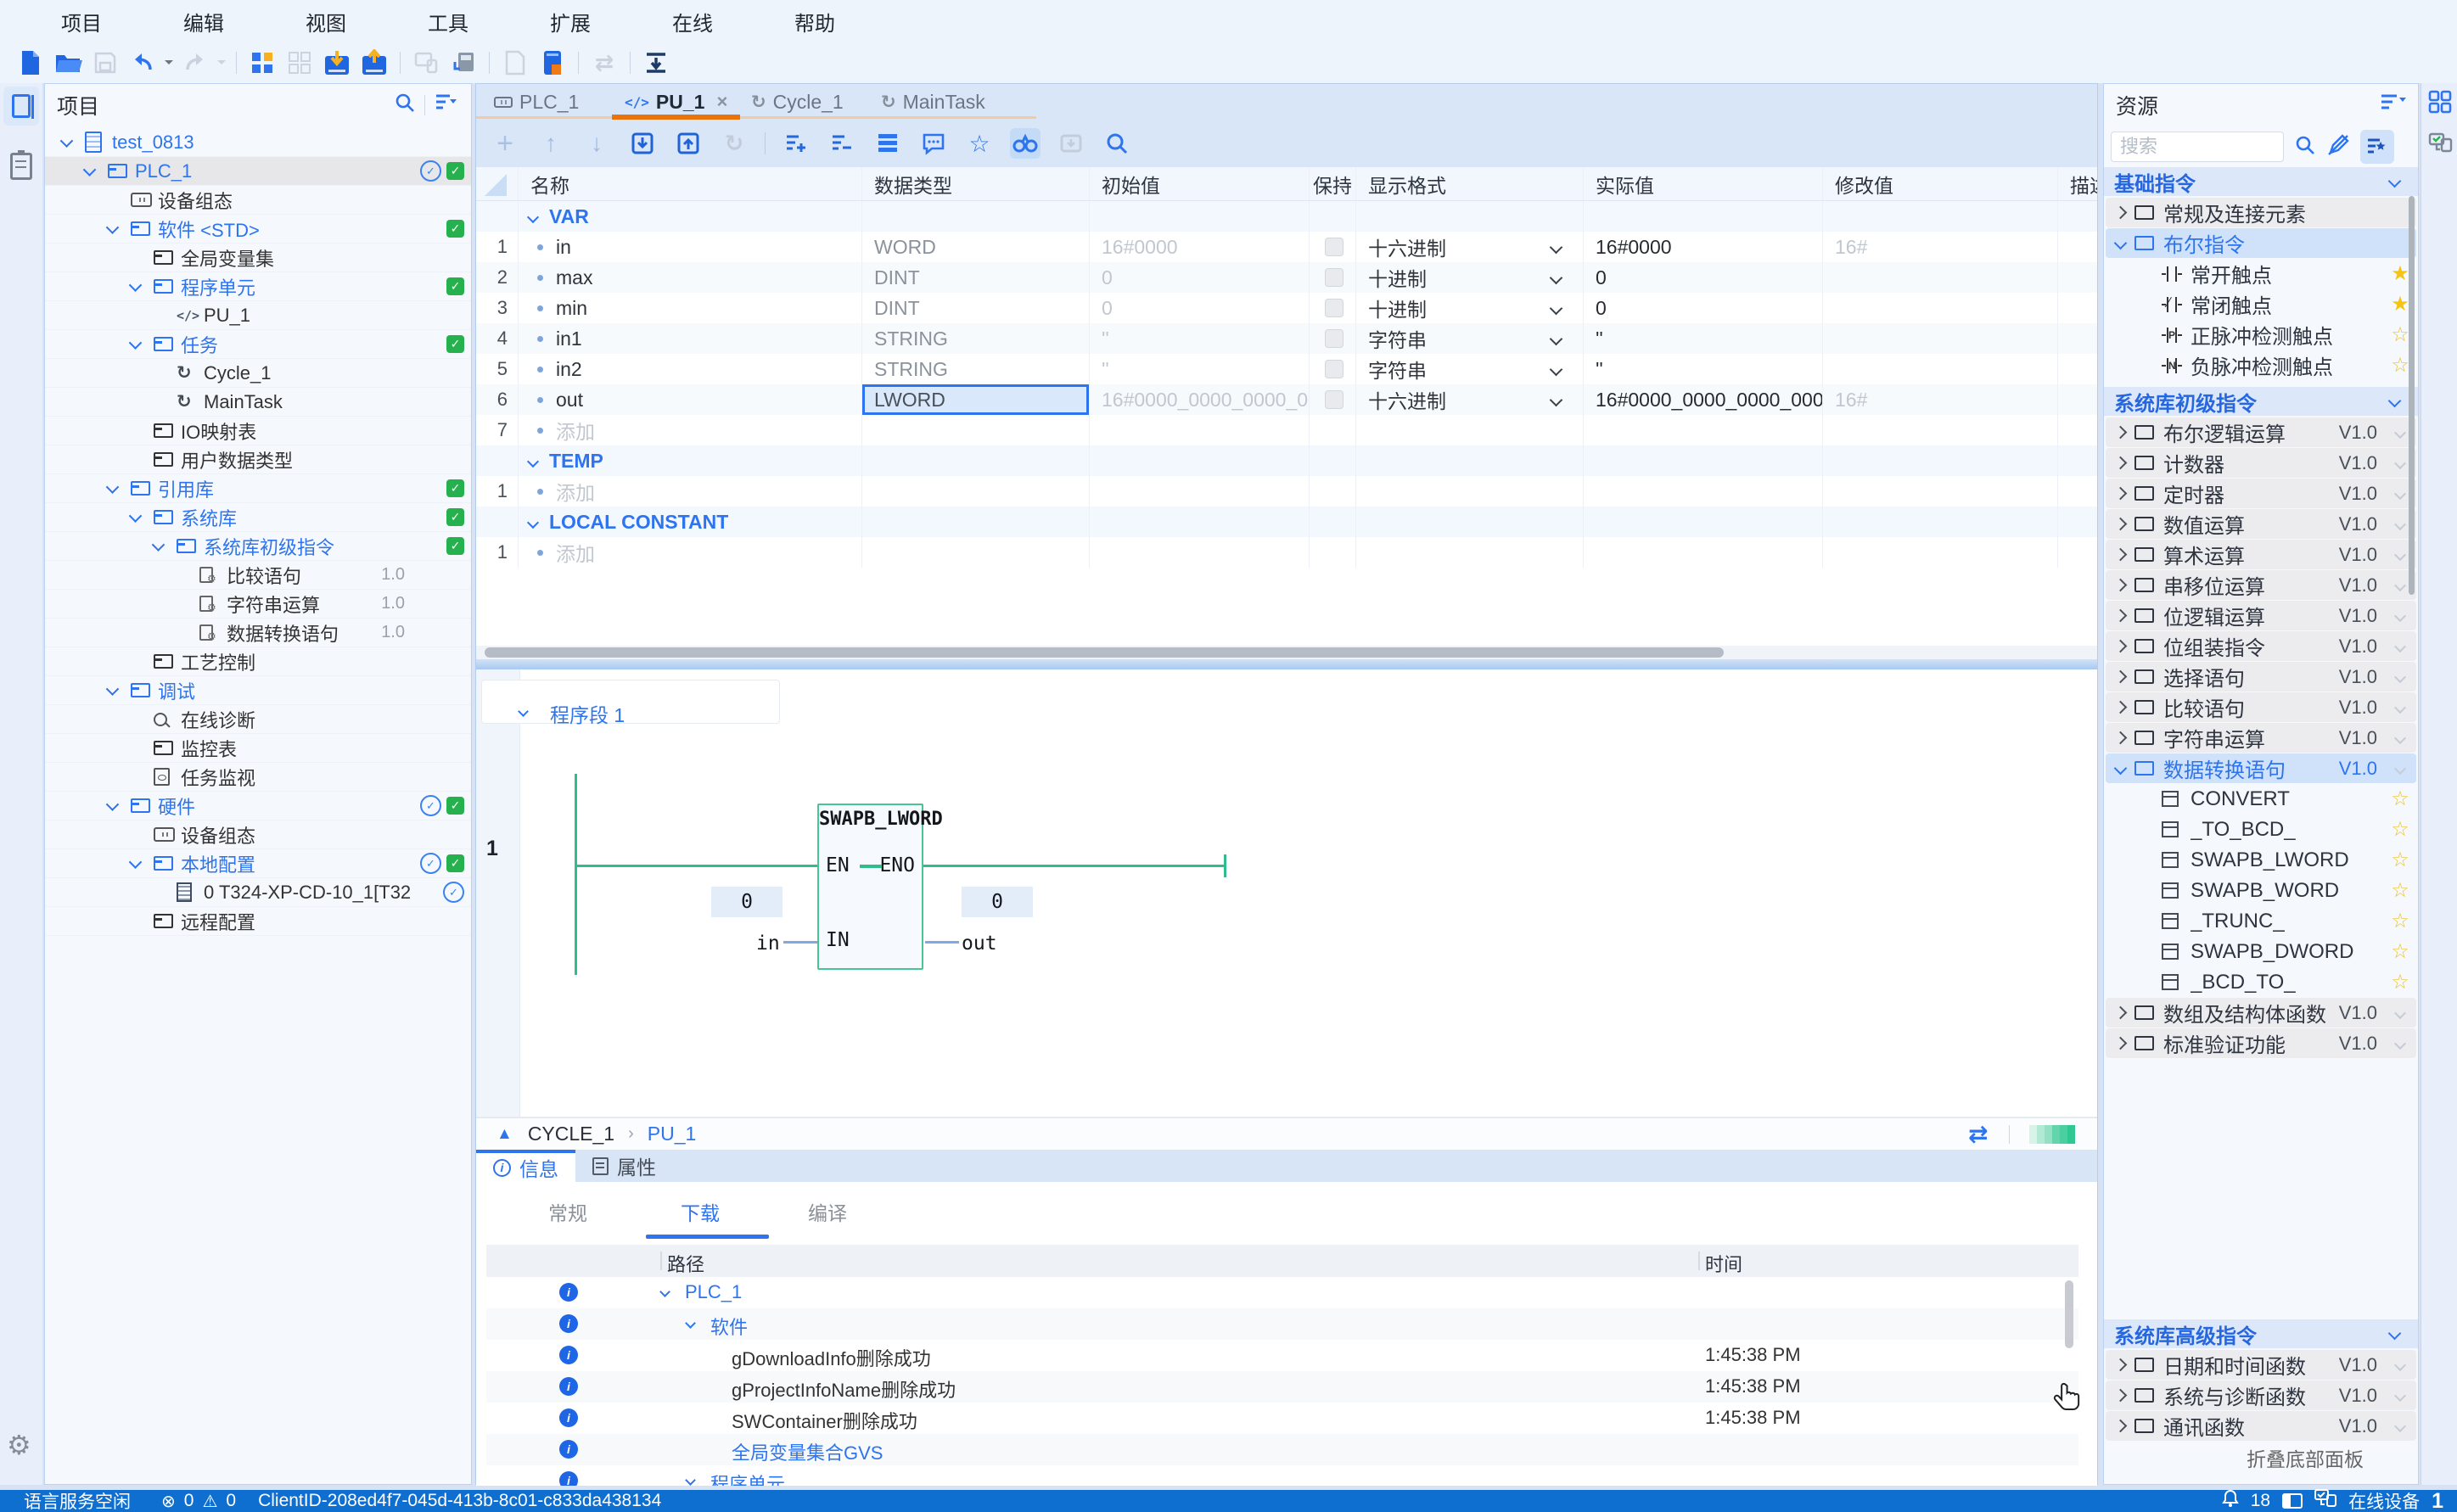 The width and height of the screenshot is (2457, 1512). I want to click on variable-row: 5 in2 STRING '' 字符串 '', so click(1286, 369).